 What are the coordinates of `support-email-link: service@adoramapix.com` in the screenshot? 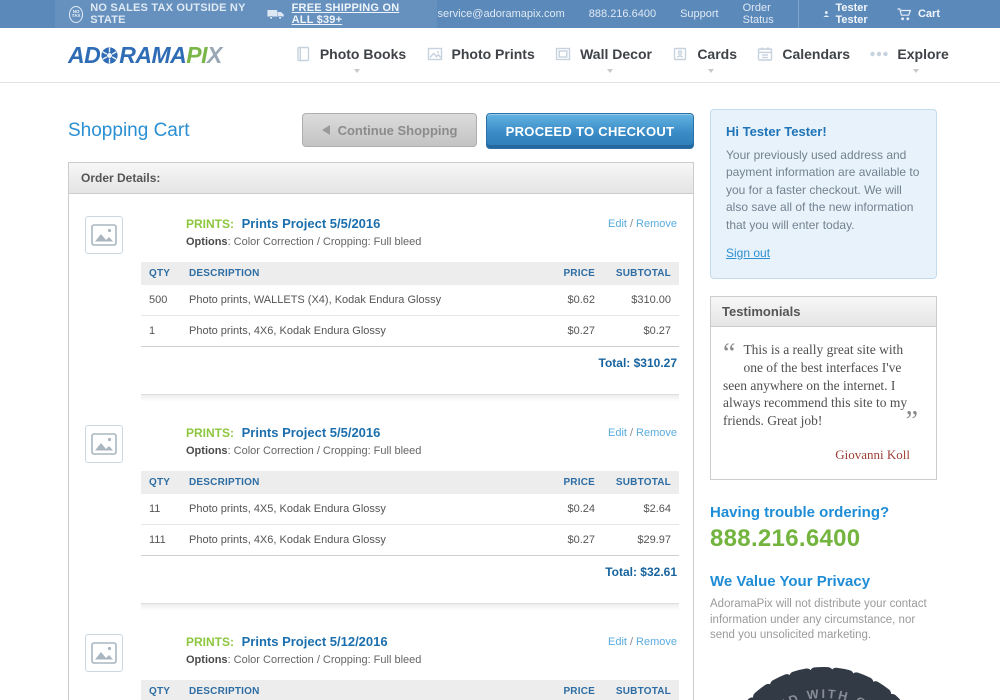 It's located at (500, 14).